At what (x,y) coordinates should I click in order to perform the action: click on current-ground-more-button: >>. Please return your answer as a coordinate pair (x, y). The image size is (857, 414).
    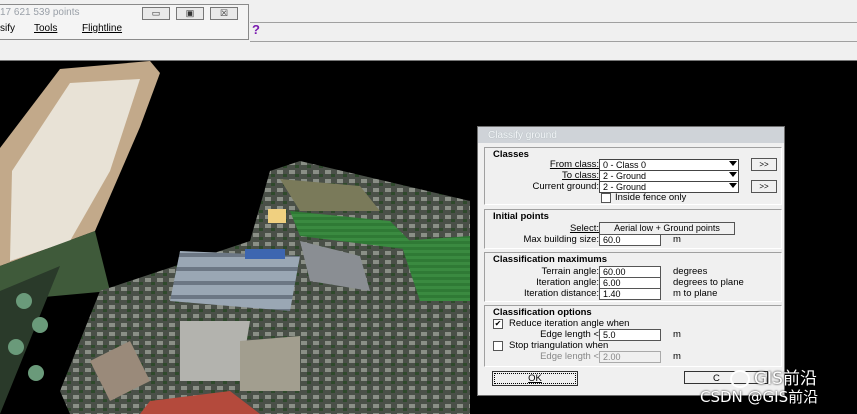
    Looking at the image, I should click on (764, 186).